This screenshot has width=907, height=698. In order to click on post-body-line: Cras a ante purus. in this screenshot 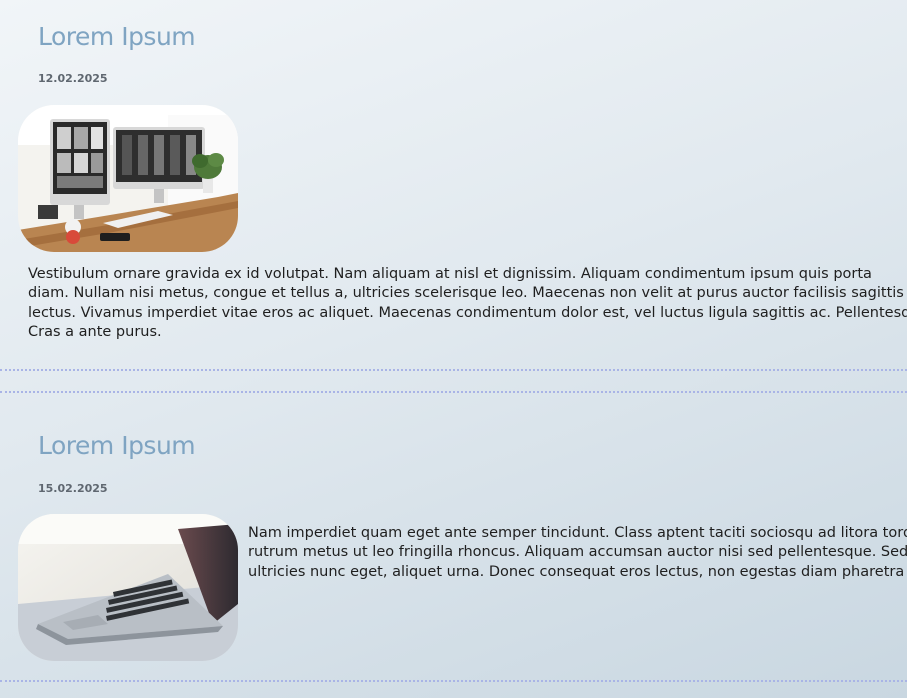, I will do `click(95, 331)`.